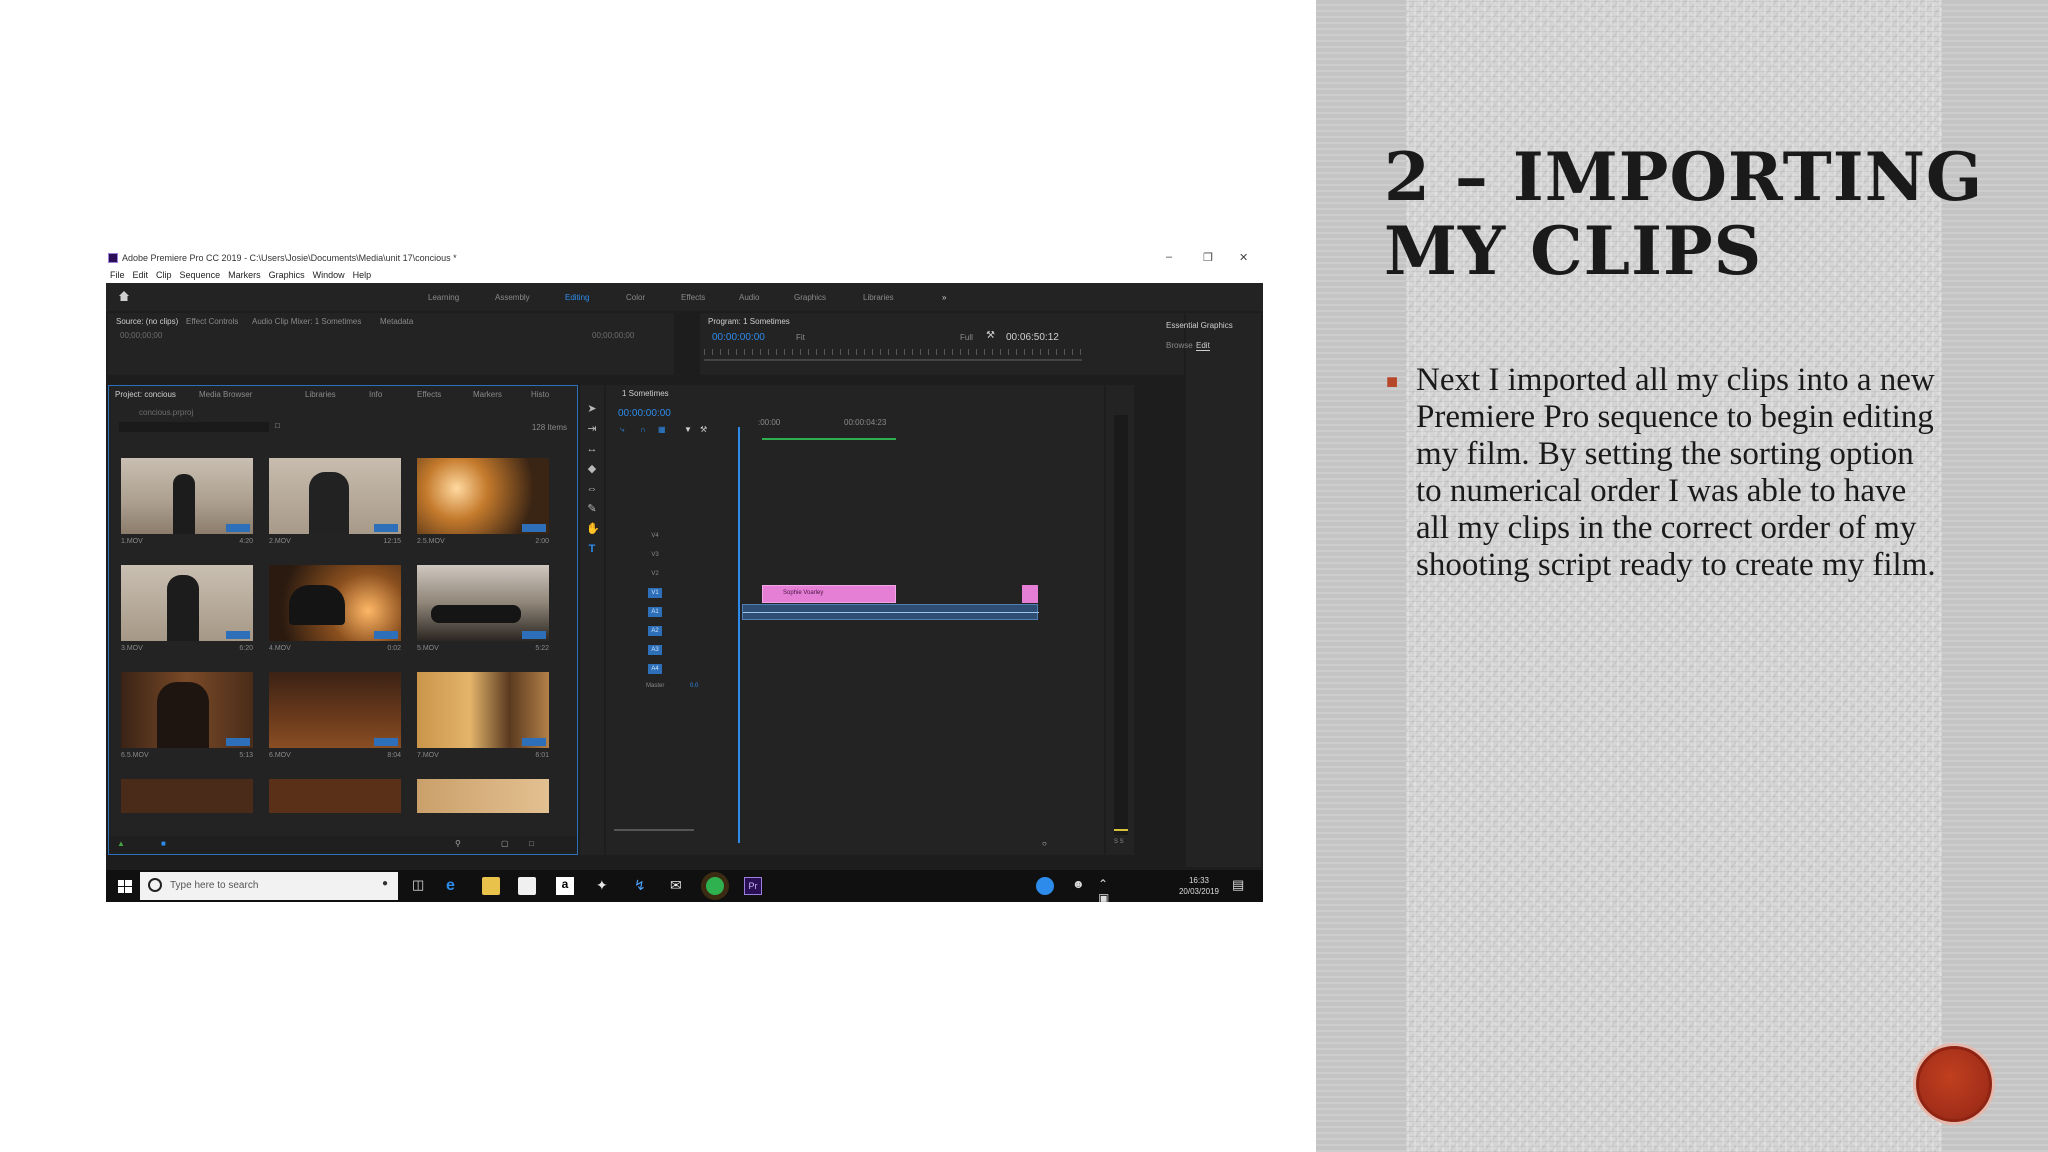  Describe the element at coordinates (117, 275) in the screenshot. I see `menu-file: File` at that location.